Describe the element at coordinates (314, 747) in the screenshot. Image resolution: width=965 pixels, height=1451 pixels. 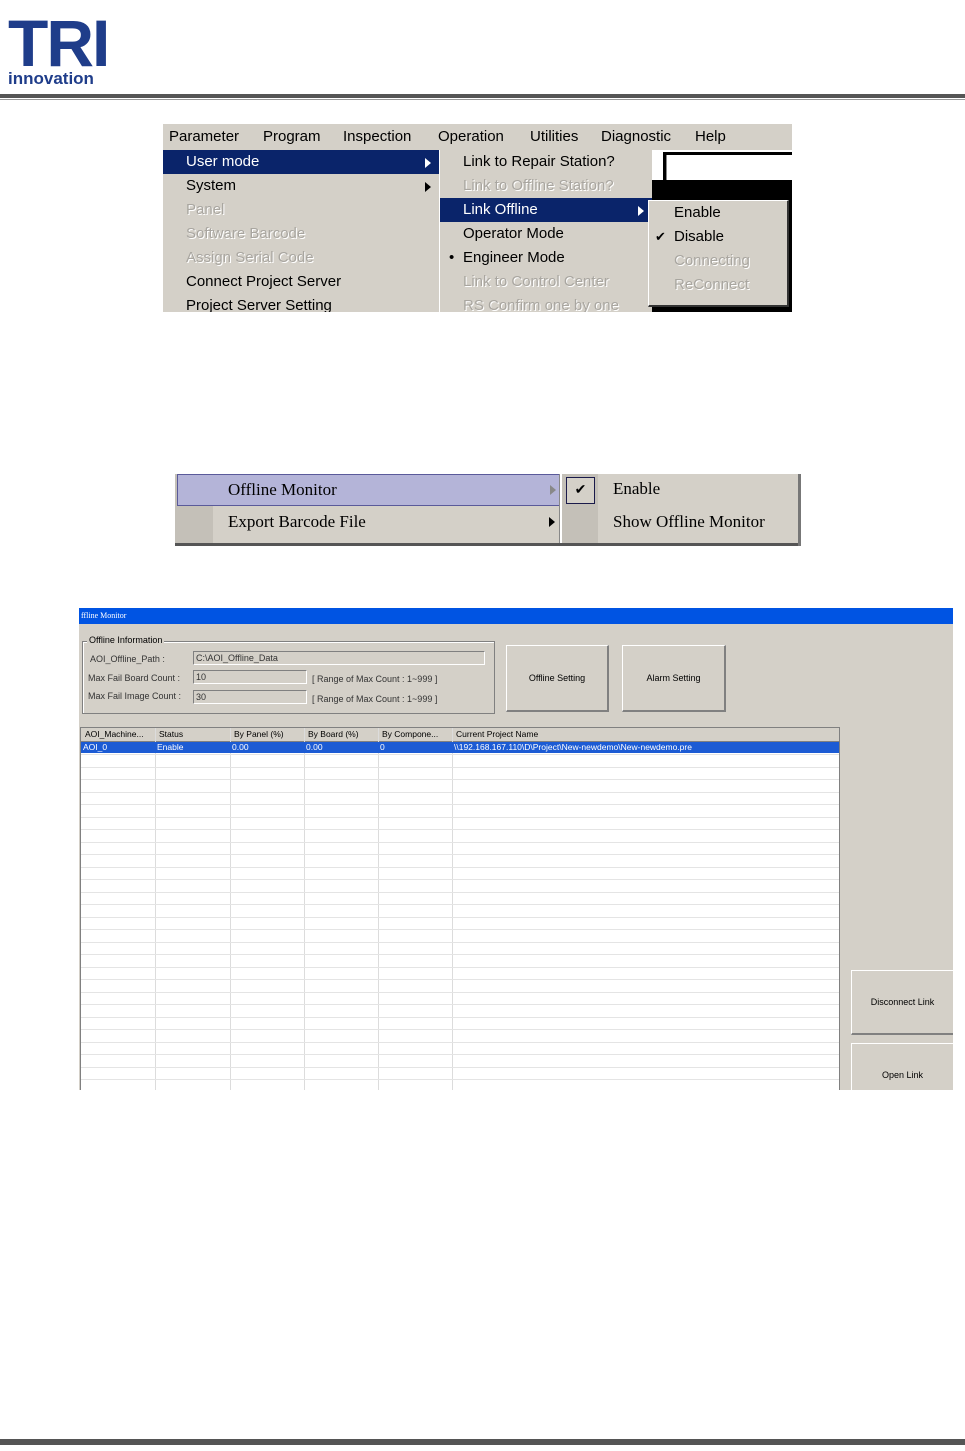
I see `cell-by-board: 0.00` at that location.